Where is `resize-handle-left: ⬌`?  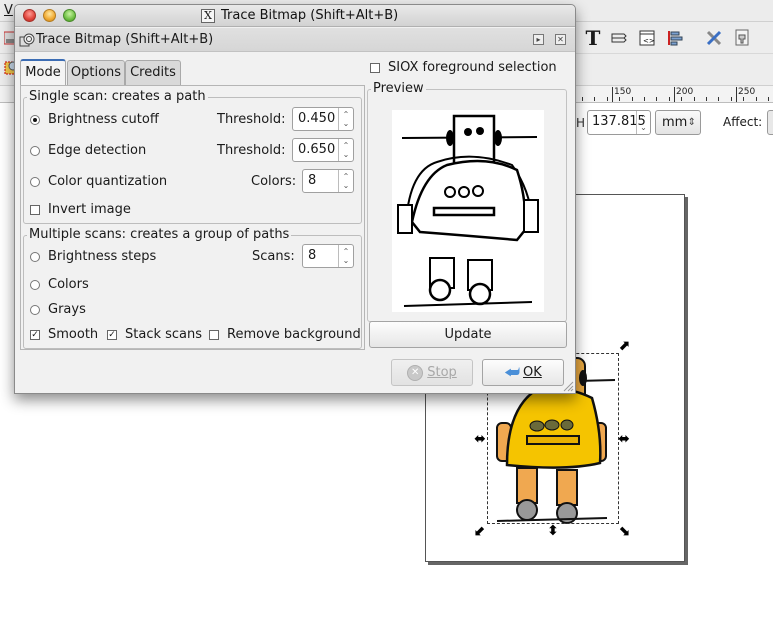
resize-handle-left: ⬌ is located at coordinates (480, 439).